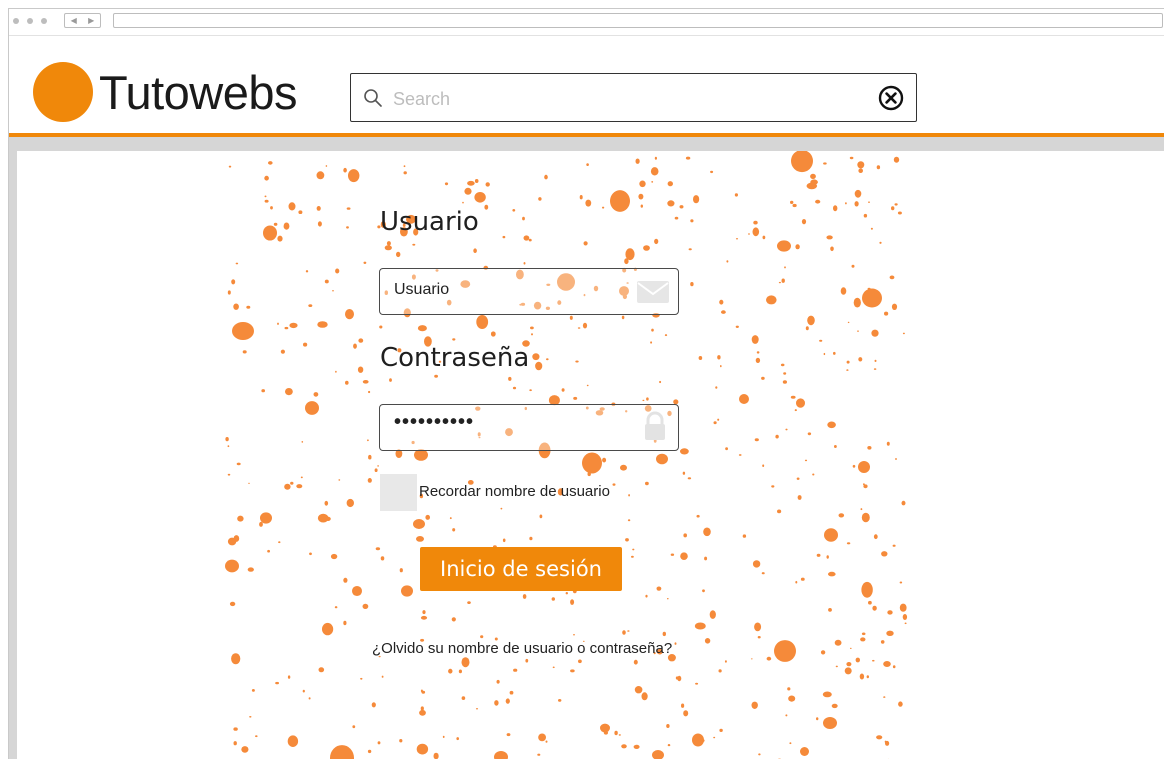  I want to click on history-nav: ◀ ▶, so click(82, 20).